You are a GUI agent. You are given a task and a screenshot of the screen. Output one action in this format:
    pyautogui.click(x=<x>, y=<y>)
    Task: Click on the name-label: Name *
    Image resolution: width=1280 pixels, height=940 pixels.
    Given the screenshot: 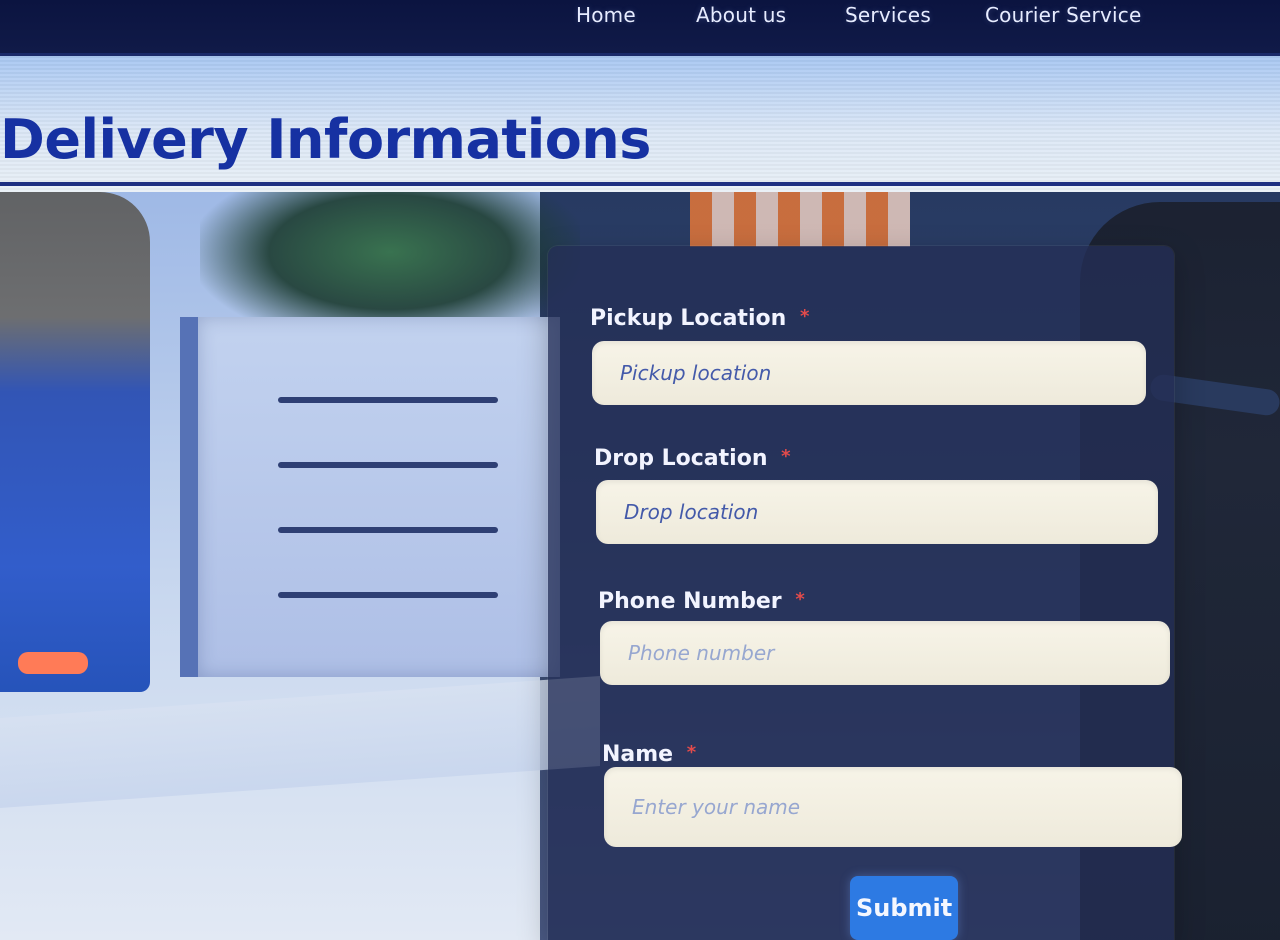 What is the action you would take?
    pyautogui.click(x=649, y=754)
    